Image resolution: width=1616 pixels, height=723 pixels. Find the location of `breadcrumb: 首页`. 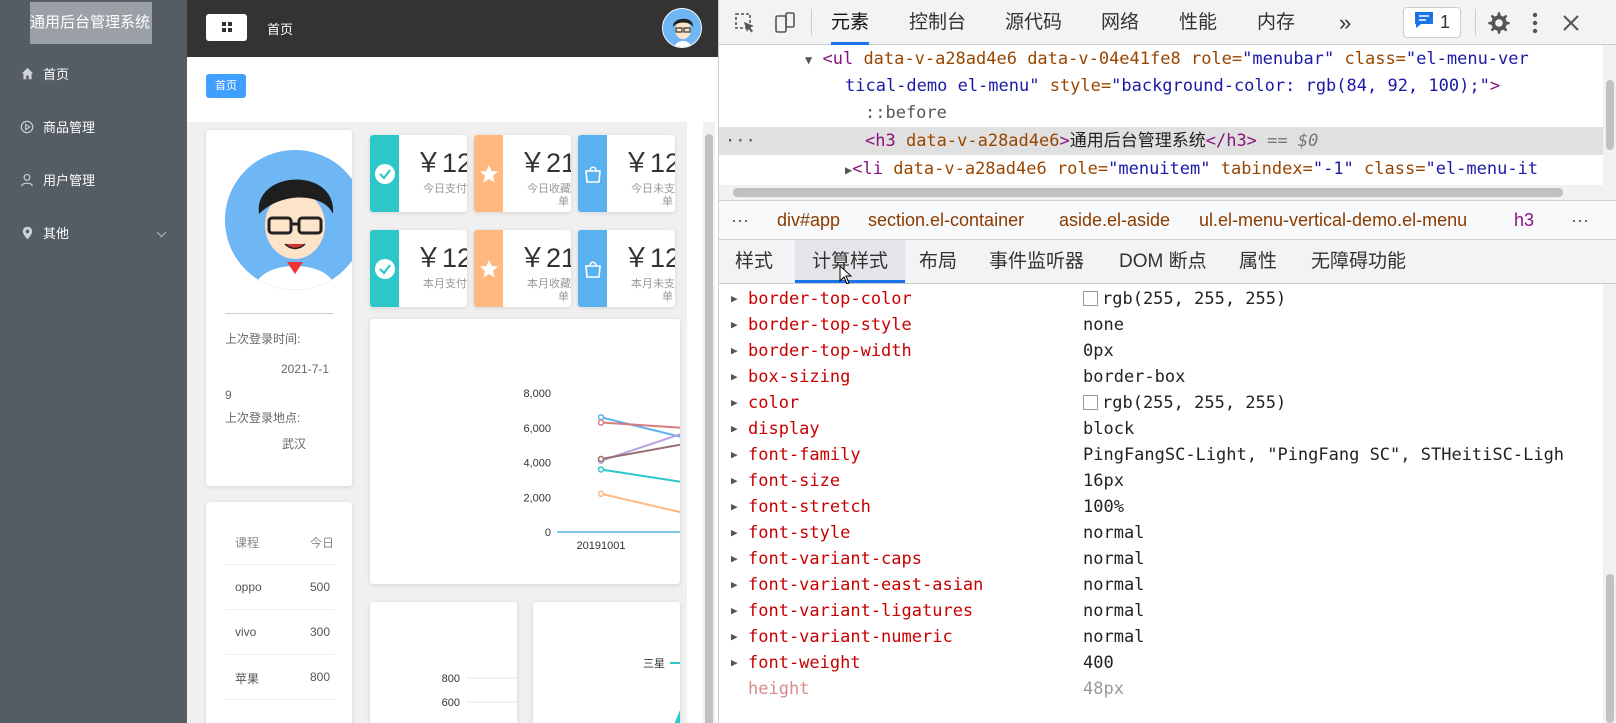

breadcrumb: 首页 is located at coordinates (280, 28).